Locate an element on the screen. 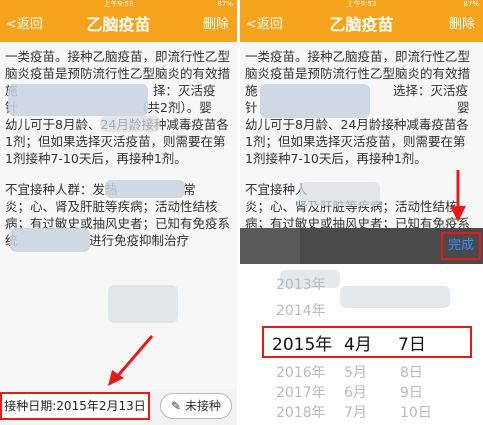  not-vaccinated-button: ✎ 未接种 is located at coordinates (196, 406).